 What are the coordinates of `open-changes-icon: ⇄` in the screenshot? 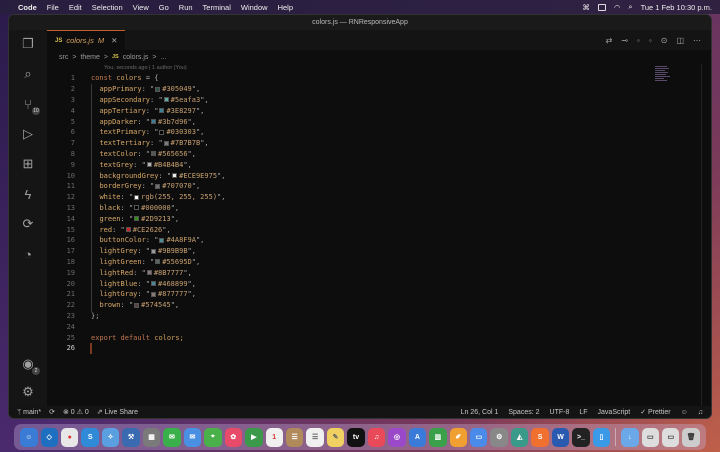 It's located at (609, 40).